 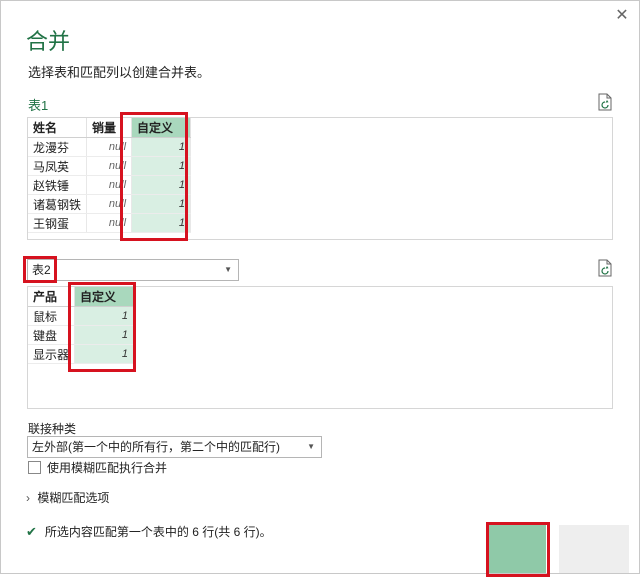 What do you see at coordinates (52, 316) in the screenshot?
I see `cell-product: 鼠标` at bounding box center [52, 316].